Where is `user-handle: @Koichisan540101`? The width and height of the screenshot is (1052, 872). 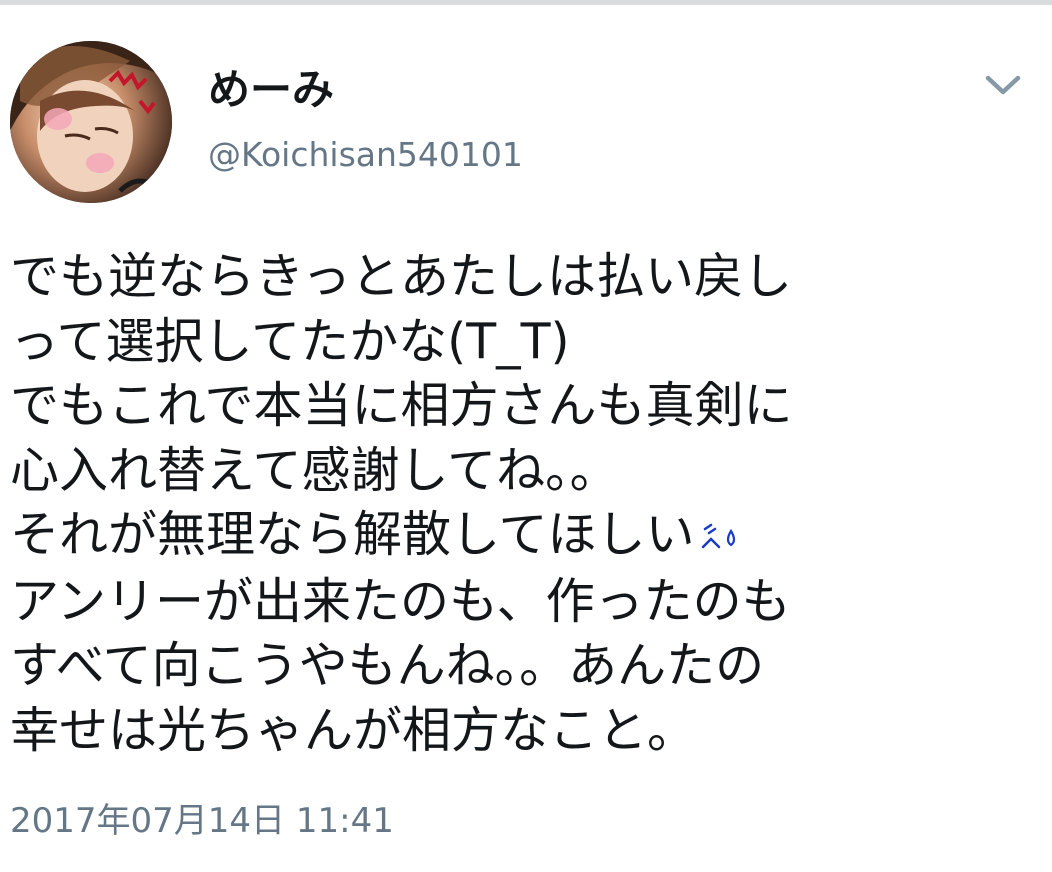
user-handle: @Koichisan540101 is located at coordinates (365, 155).